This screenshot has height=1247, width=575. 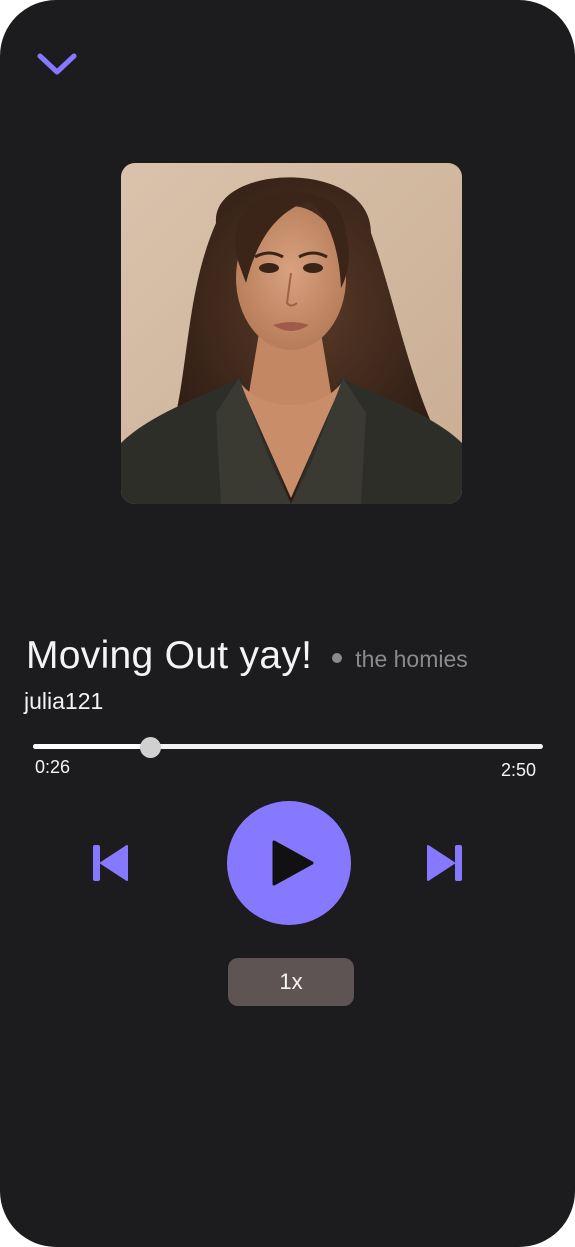 What do you see at coordinates (293, 863) in the screenshot?
I see `play-icon` at bounding box center [293, 863].